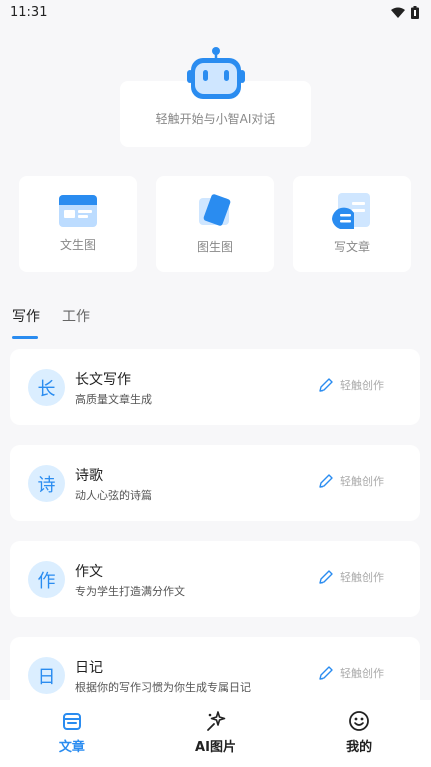  What do you see at coordinates (215, 210) in the screenshot?
I see `image-to-image-icon` at bounding box center [215, 210].